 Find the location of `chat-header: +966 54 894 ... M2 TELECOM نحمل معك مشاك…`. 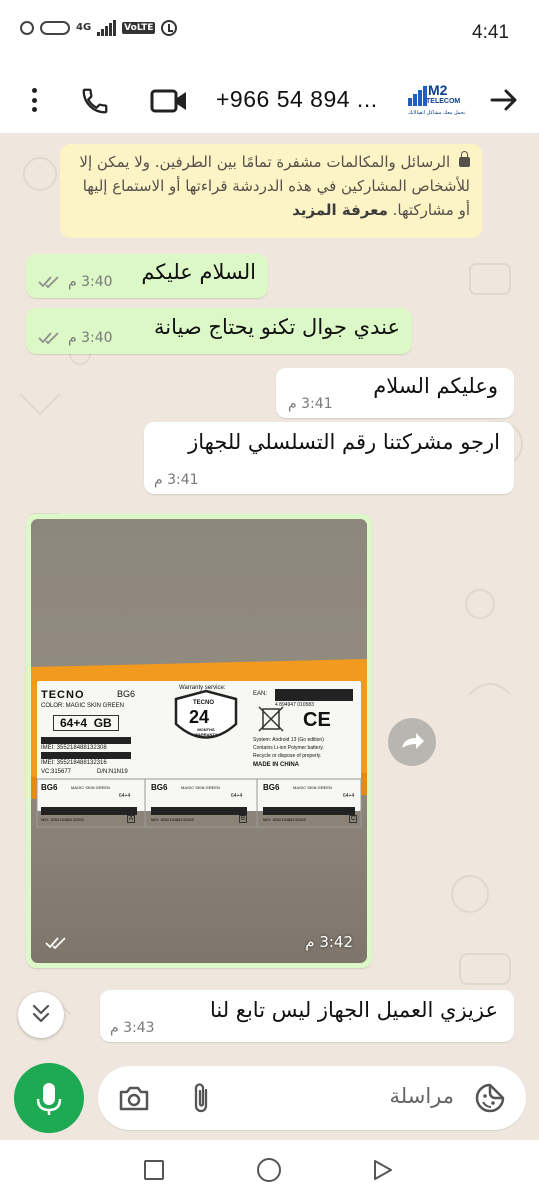

chat-header: +966 54 894 ... M2 TELECOM نحمل معك مشاك… is located at coordinates (269, 100).